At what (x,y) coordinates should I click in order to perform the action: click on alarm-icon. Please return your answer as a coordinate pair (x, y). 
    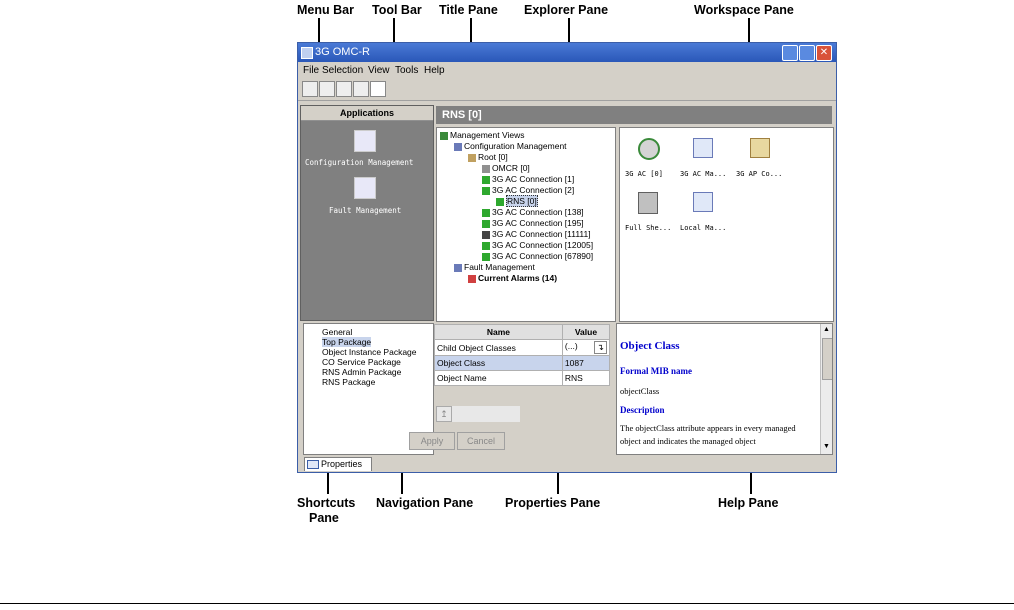
    Looking at the image, I should click on (472, 278).